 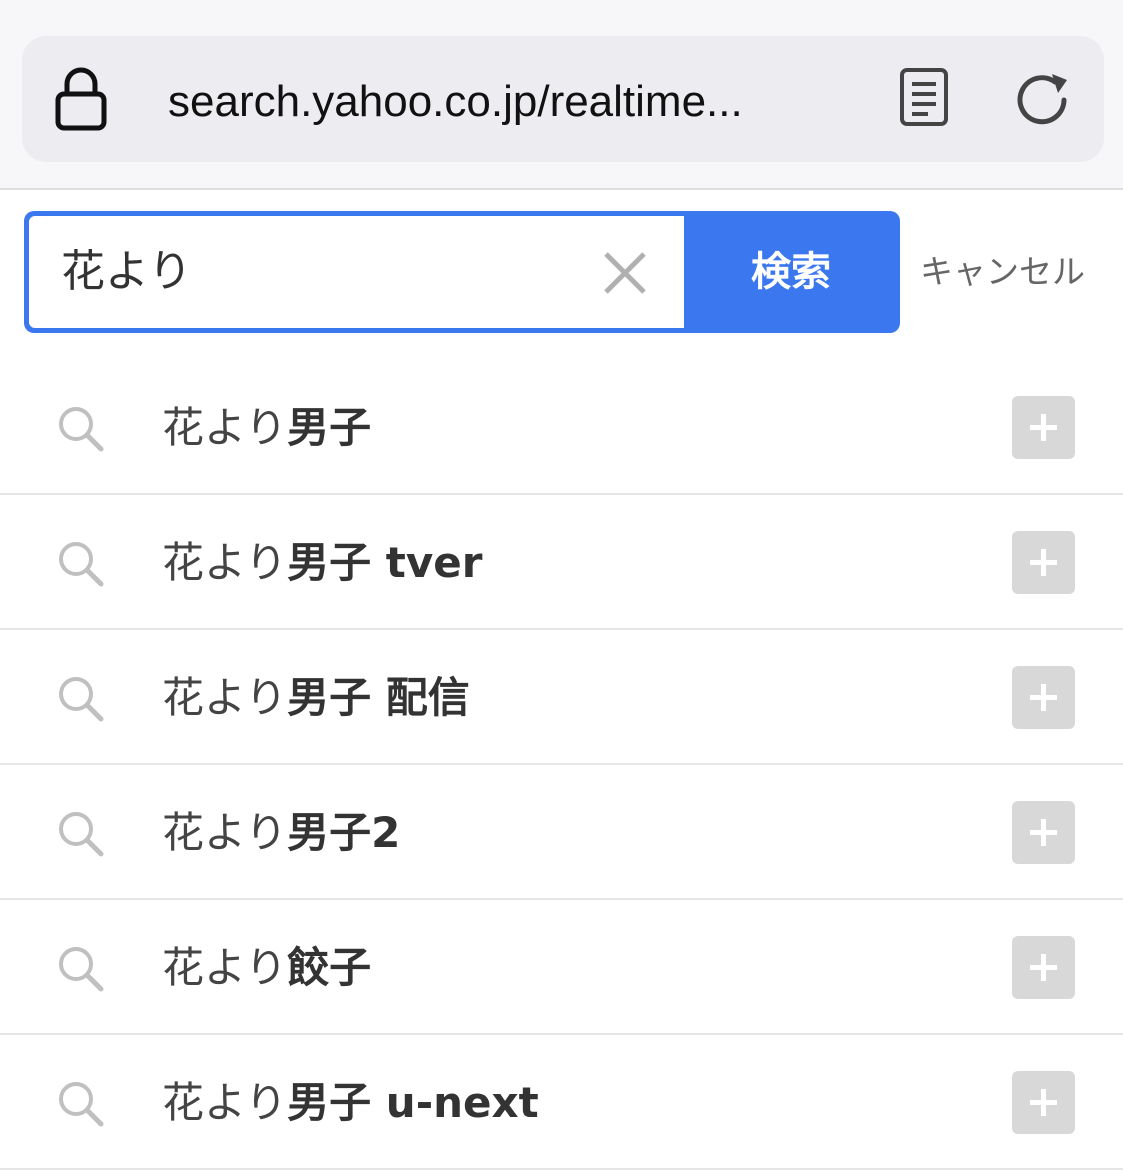 What do you see at coordinates (561, 1102) in the screenshot?
I see `suggestion-item: 花より男子 u-next` at bounding box center [561, 1102].